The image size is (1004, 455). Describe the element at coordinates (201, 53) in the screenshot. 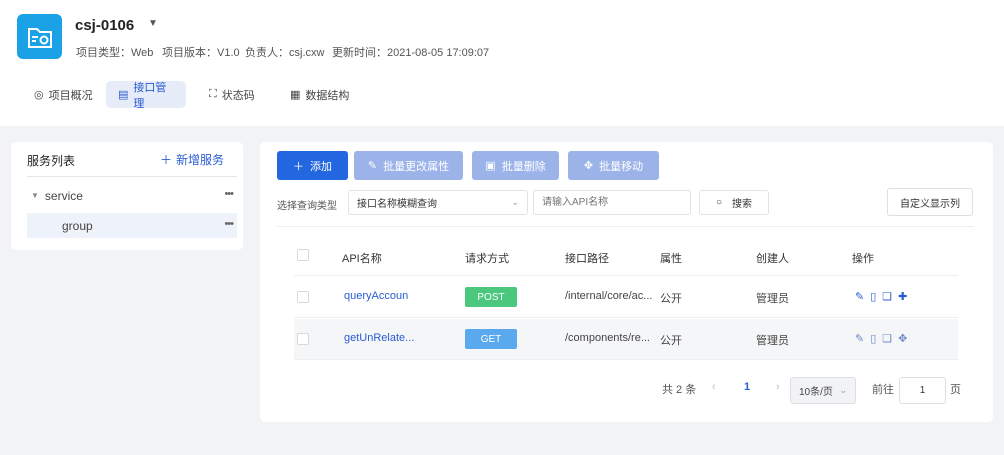

I see `project-version: 项目版本：V1.0` at that location.